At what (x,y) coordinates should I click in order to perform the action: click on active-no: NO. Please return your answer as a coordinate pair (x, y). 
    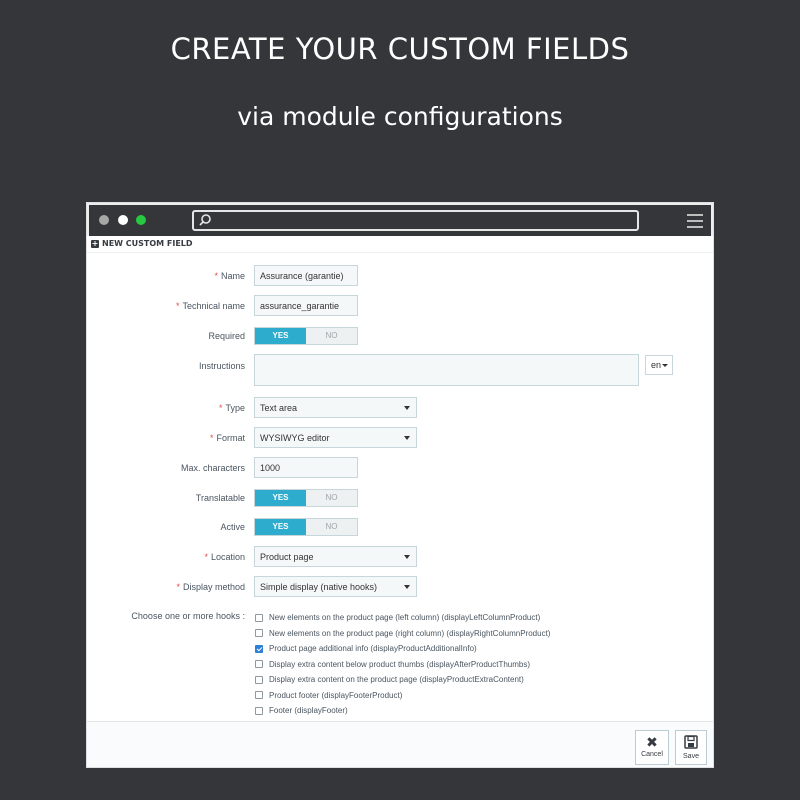
    Looking at the image, I should click on (331, 527).